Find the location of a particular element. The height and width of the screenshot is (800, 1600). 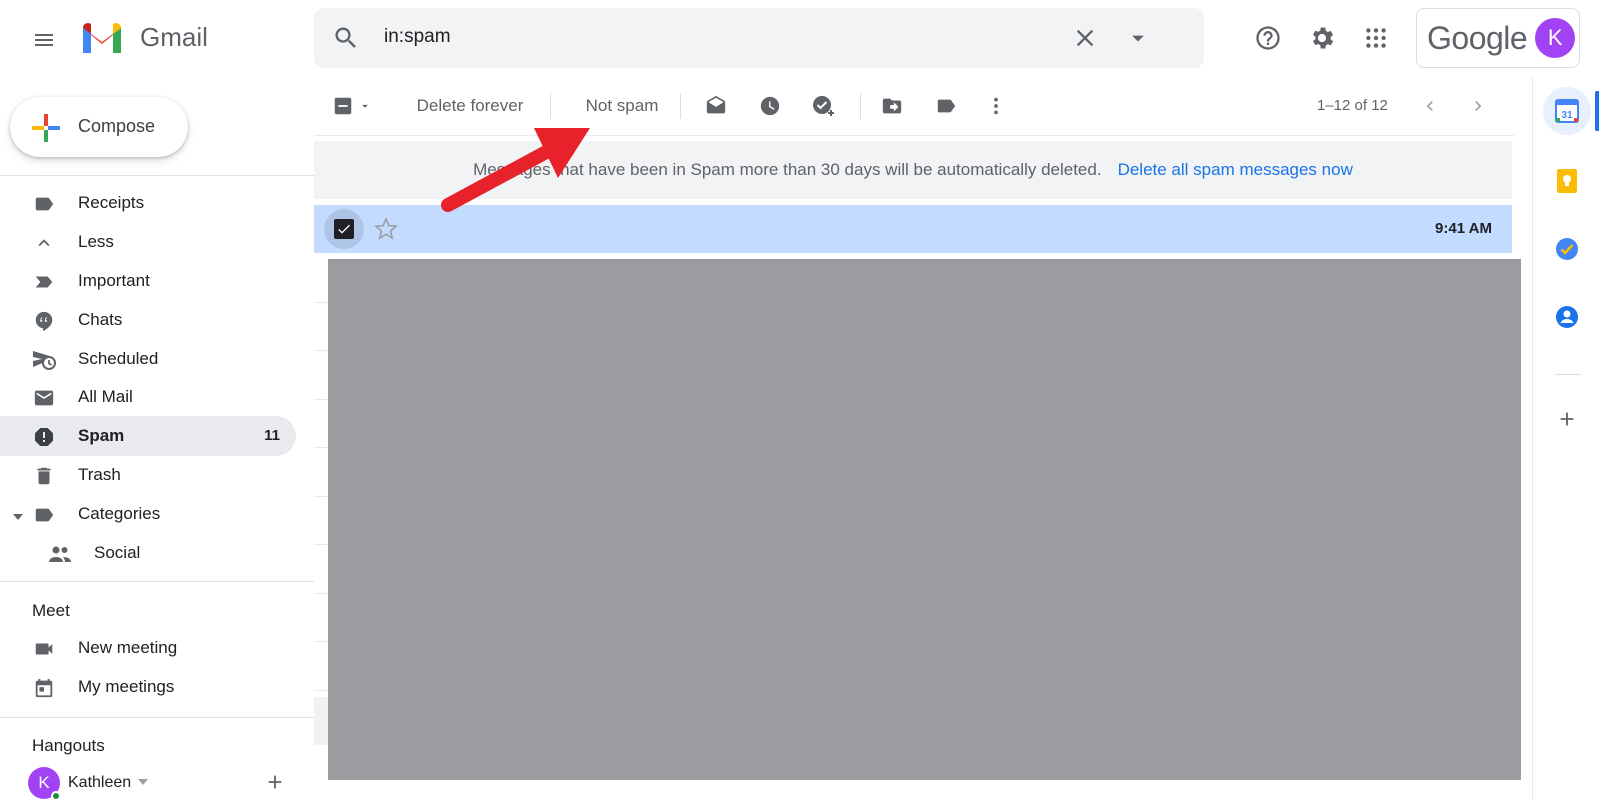

compose-plus-icon is located at coordinates (46, 130).